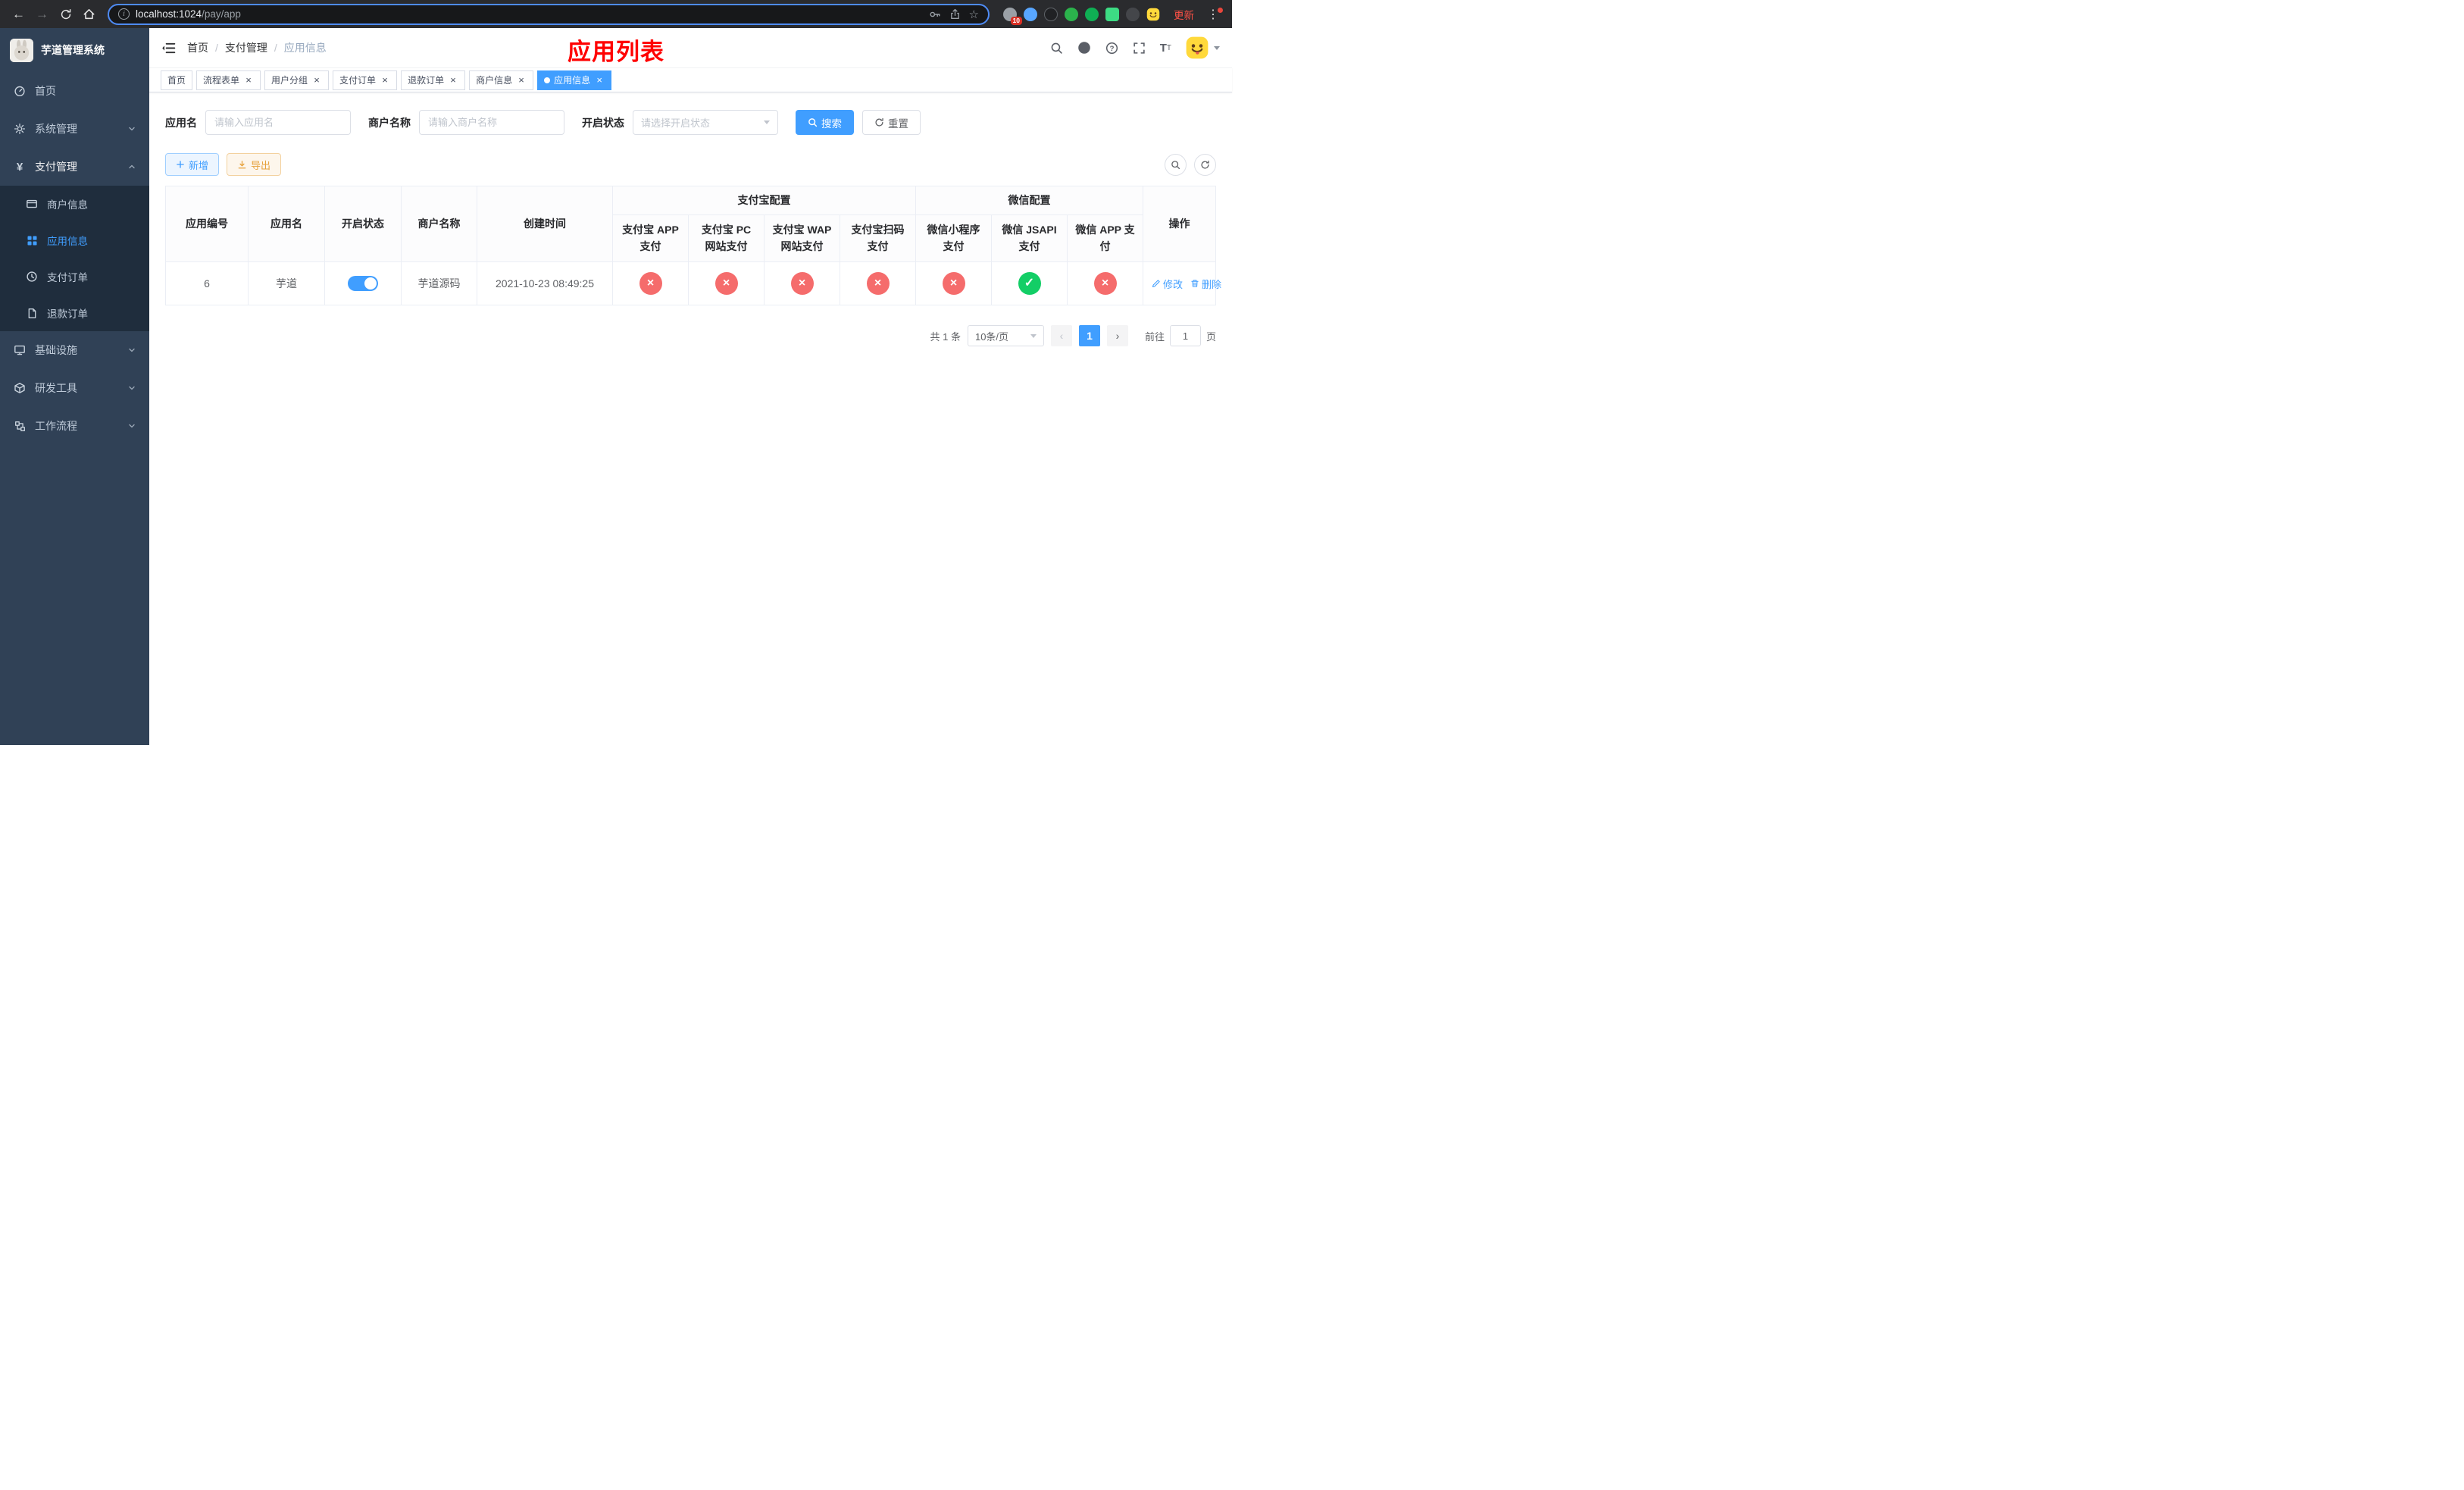 The image size is (2464, 1490). I want to click on url-bar: i localhost:1024/pay/app ☆, so click(549, 14).